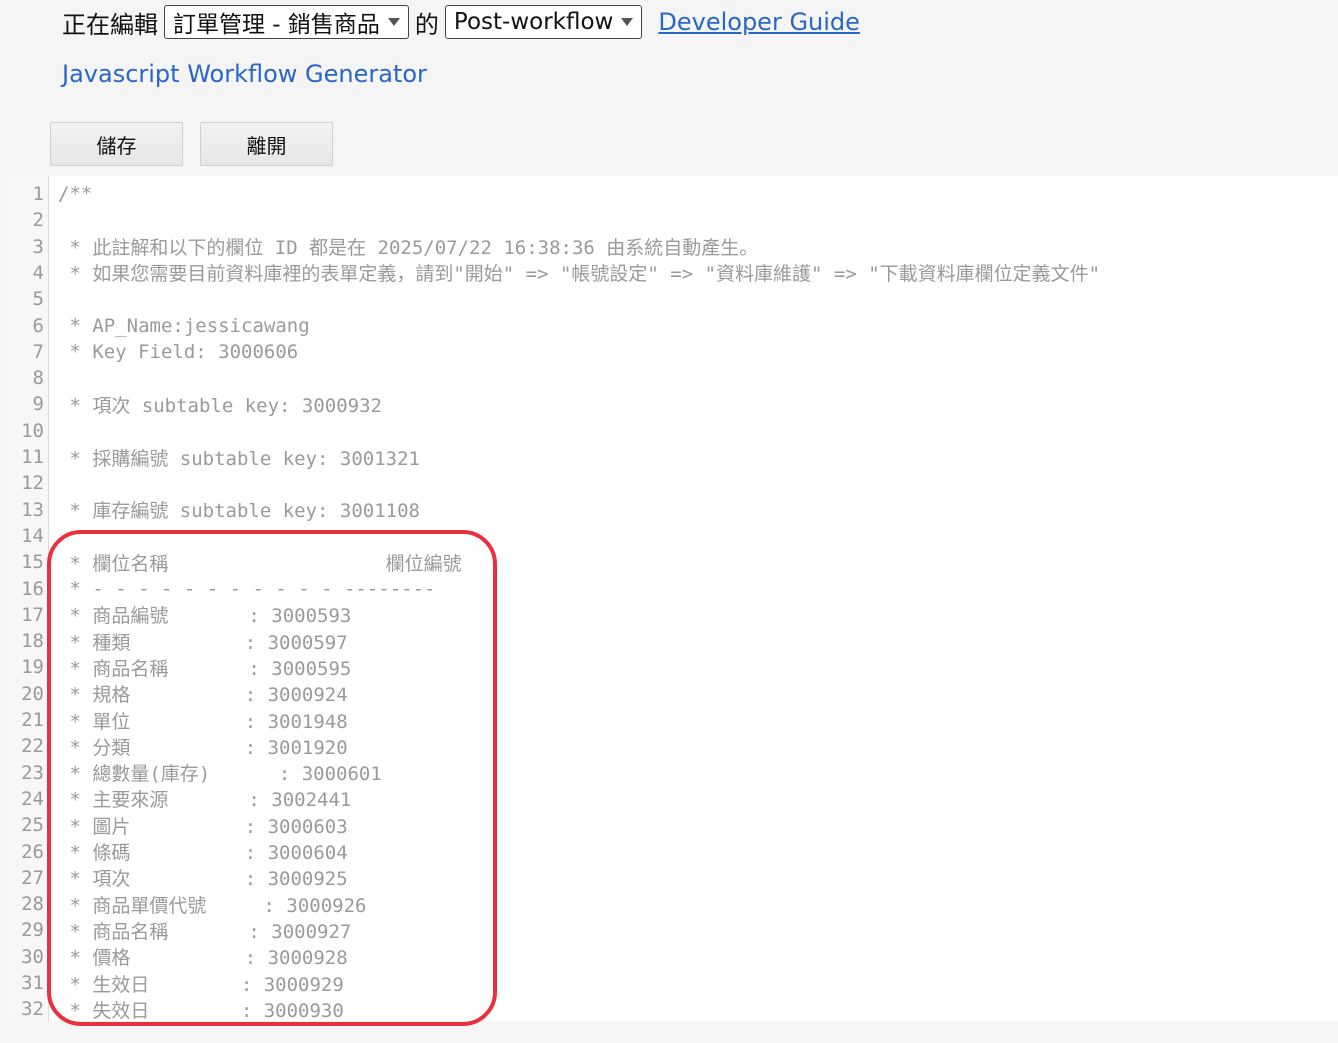 The height and width of the screenshot is (1043, 1338). Describe the element at coordinates (426, 24) in the screenshot. I see `of-label: 的` at that location.